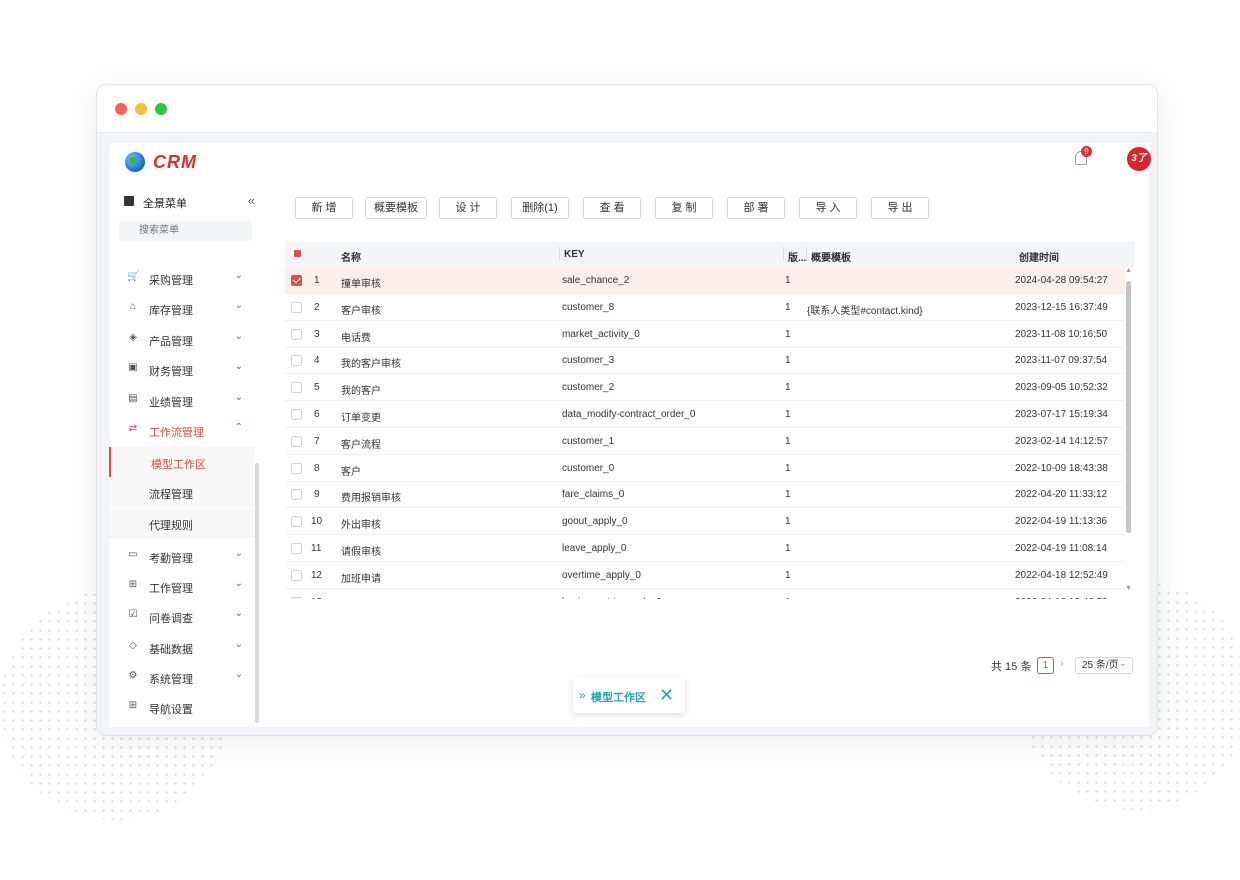  Describe the element at coordinates (1139, 159) in the screenshot. I see `avatar: 3了` at that location.